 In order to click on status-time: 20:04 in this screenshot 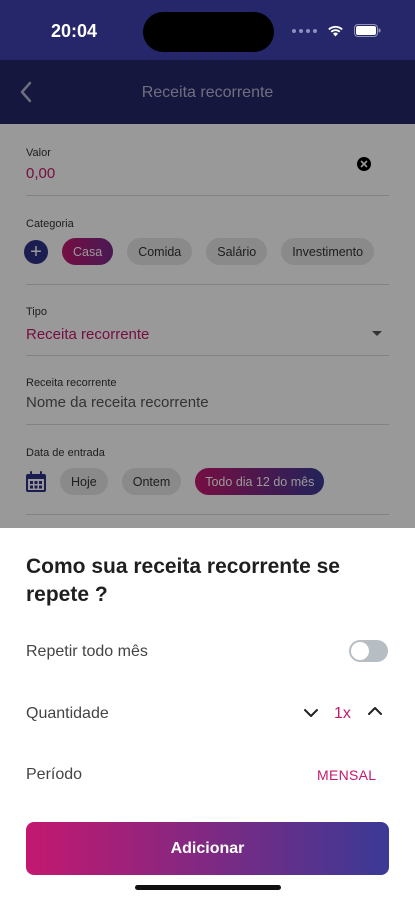, I will do `click(74, 31)`.